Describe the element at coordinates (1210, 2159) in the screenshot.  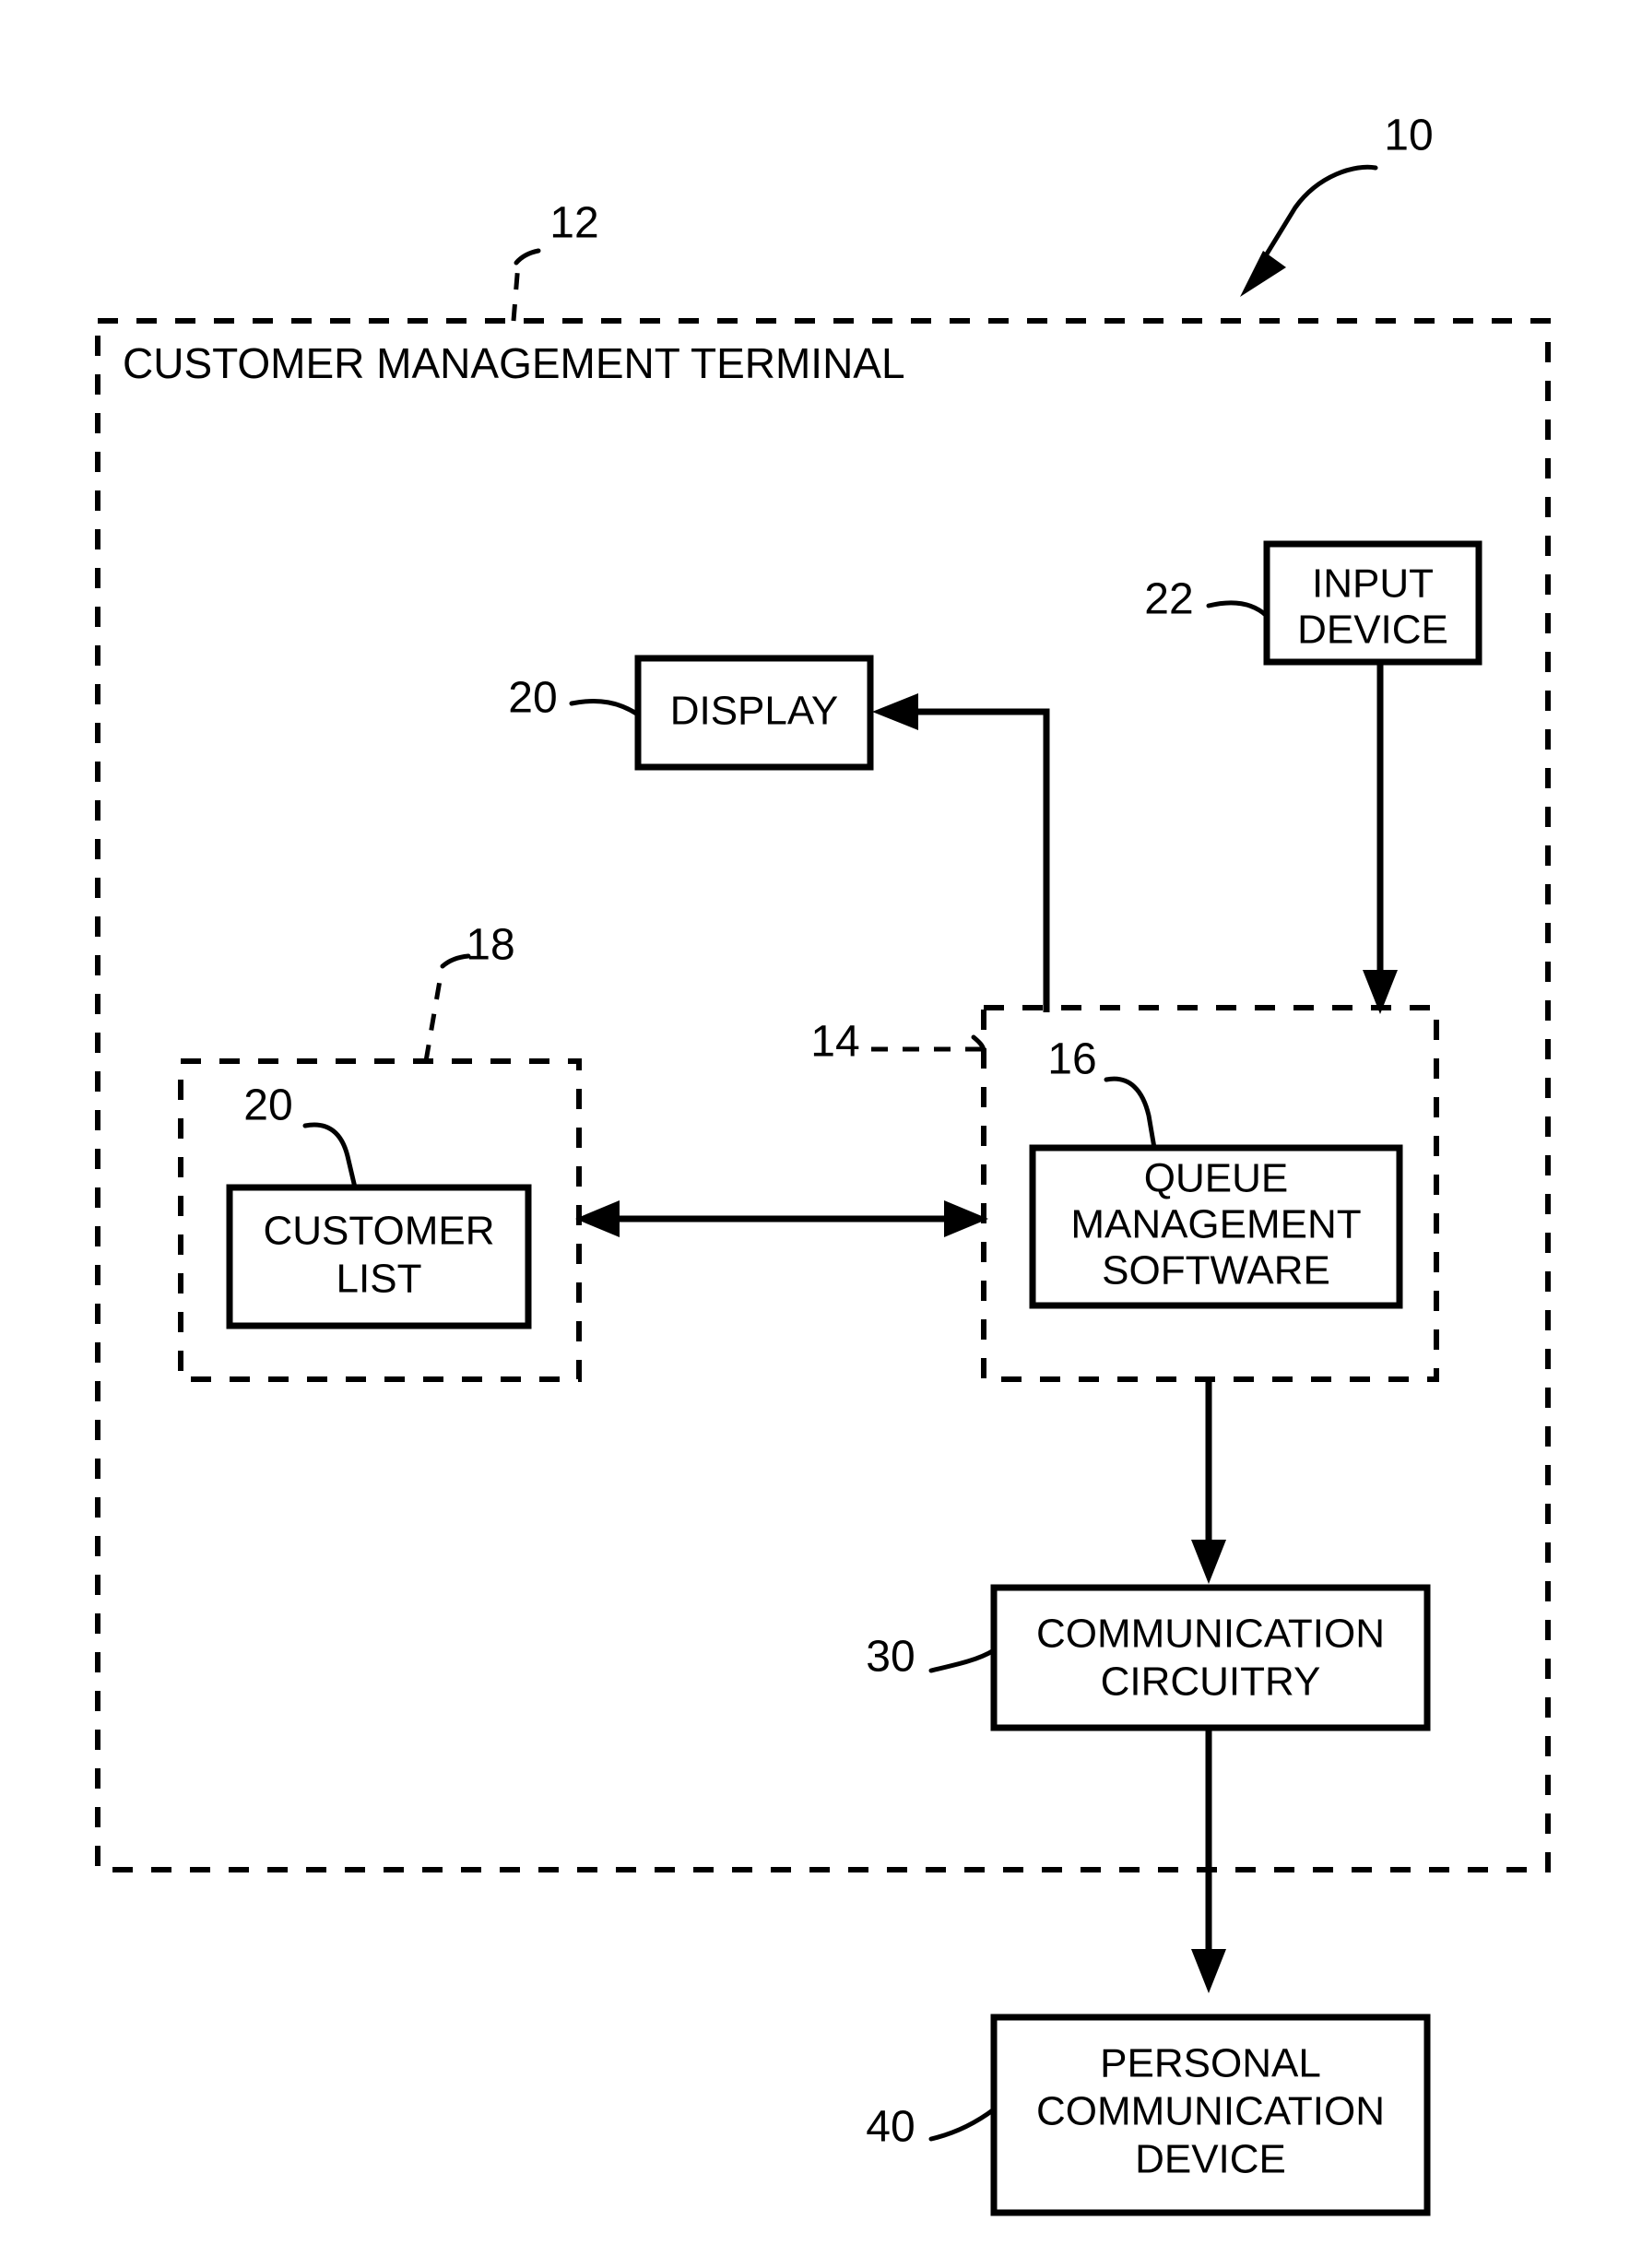
I see `personal-communication-device-label-line3: DEVICE` at that location.